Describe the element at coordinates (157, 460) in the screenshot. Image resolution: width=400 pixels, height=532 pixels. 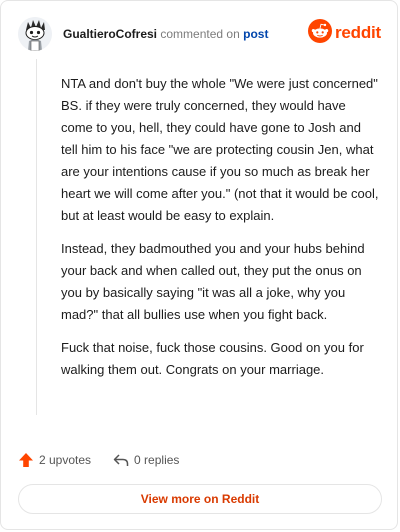
I see `reply-count: 0 replies` at that location.